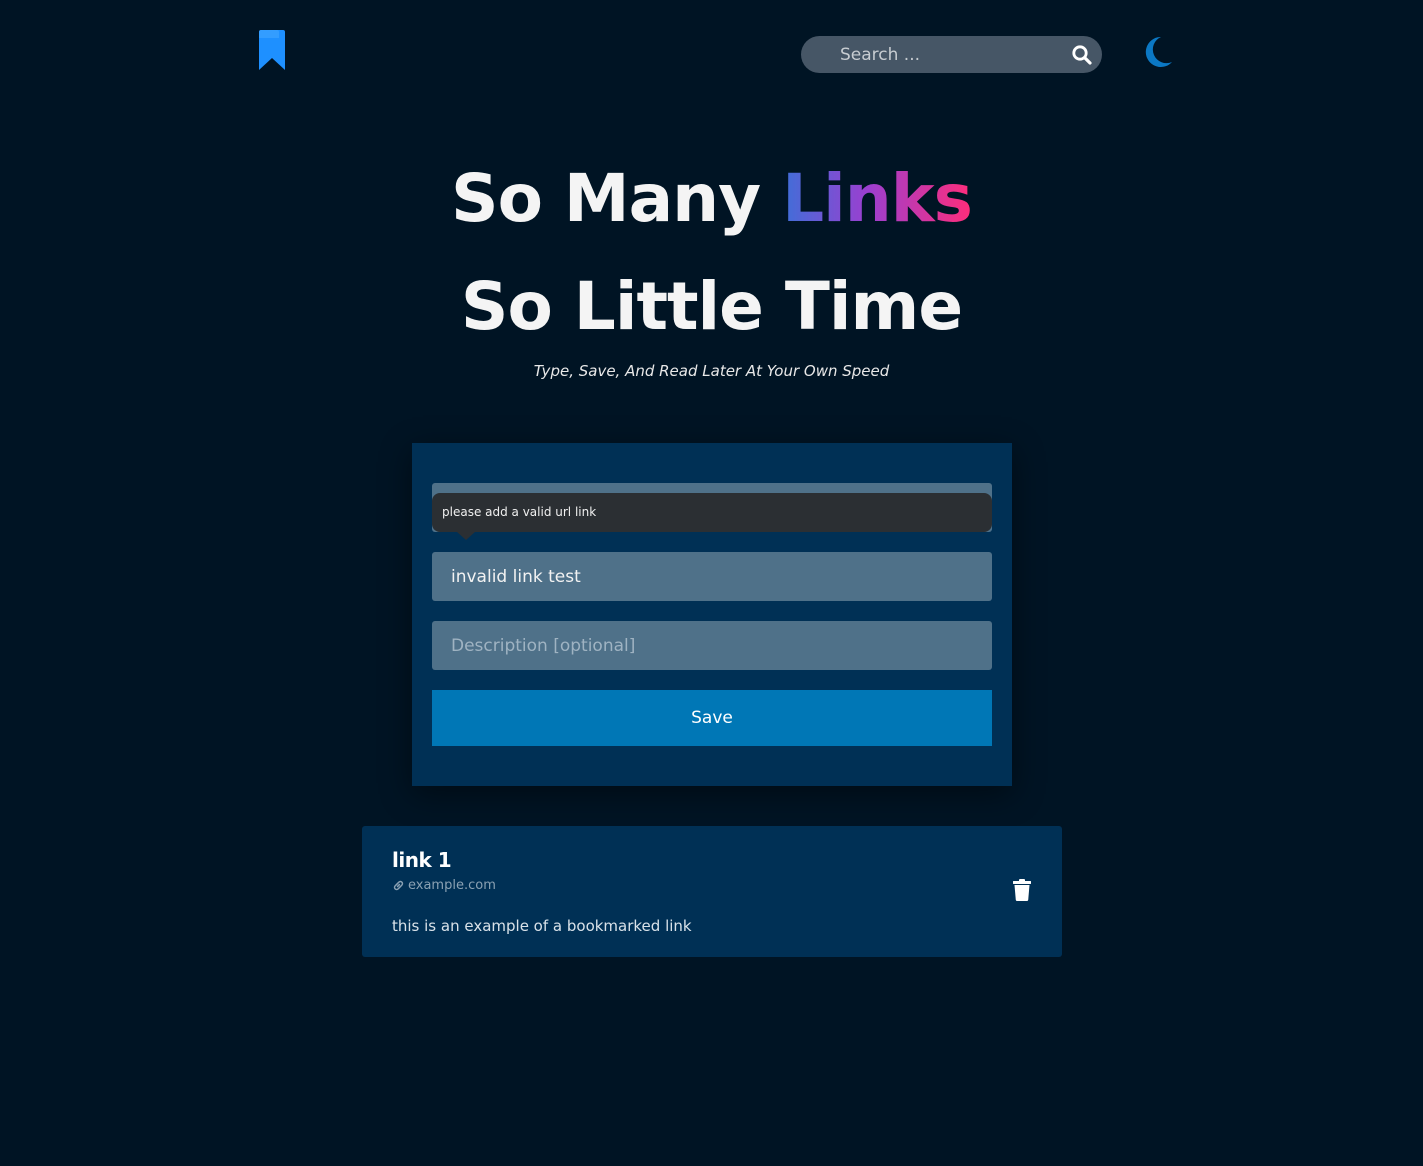  Describe the element at coordinates (1022, 890) in the screenshot. I see `trash-icon` at that location.